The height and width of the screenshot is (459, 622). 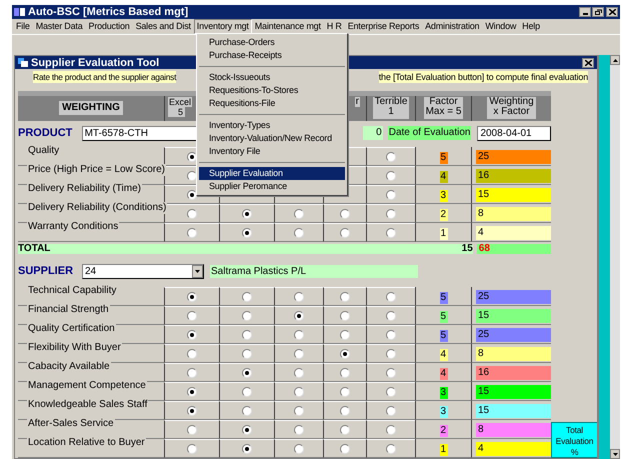 I want to click on weighting-button: WEIGHTING, so click(x=91, y=108).